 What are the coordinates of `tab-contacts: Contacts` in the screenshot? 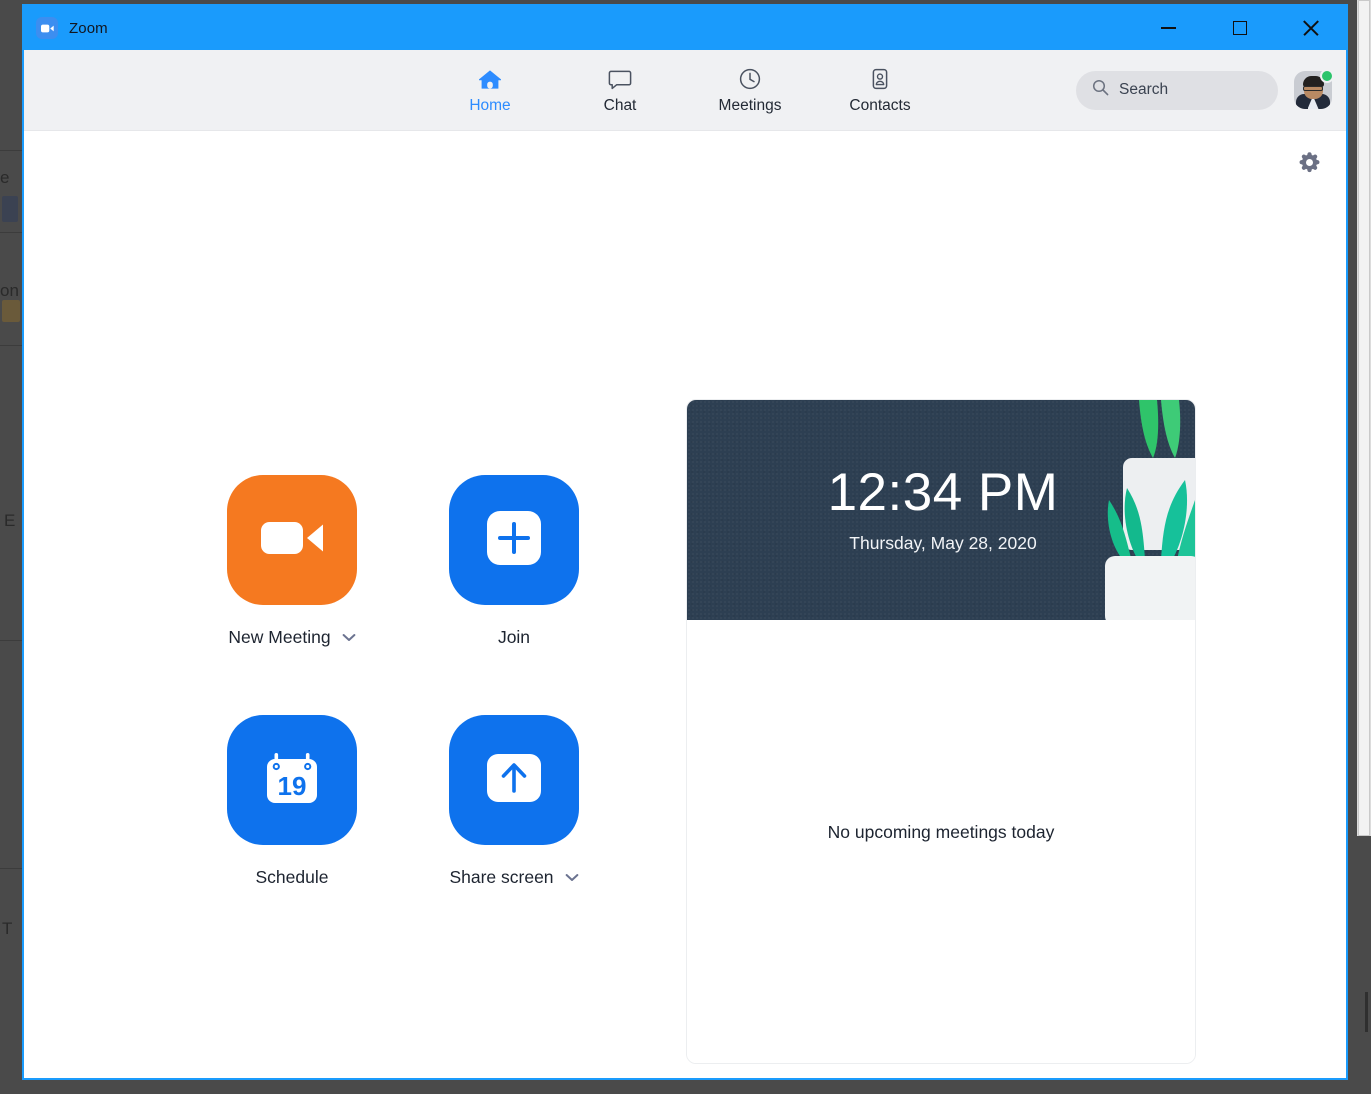 It's located at (880, 90).